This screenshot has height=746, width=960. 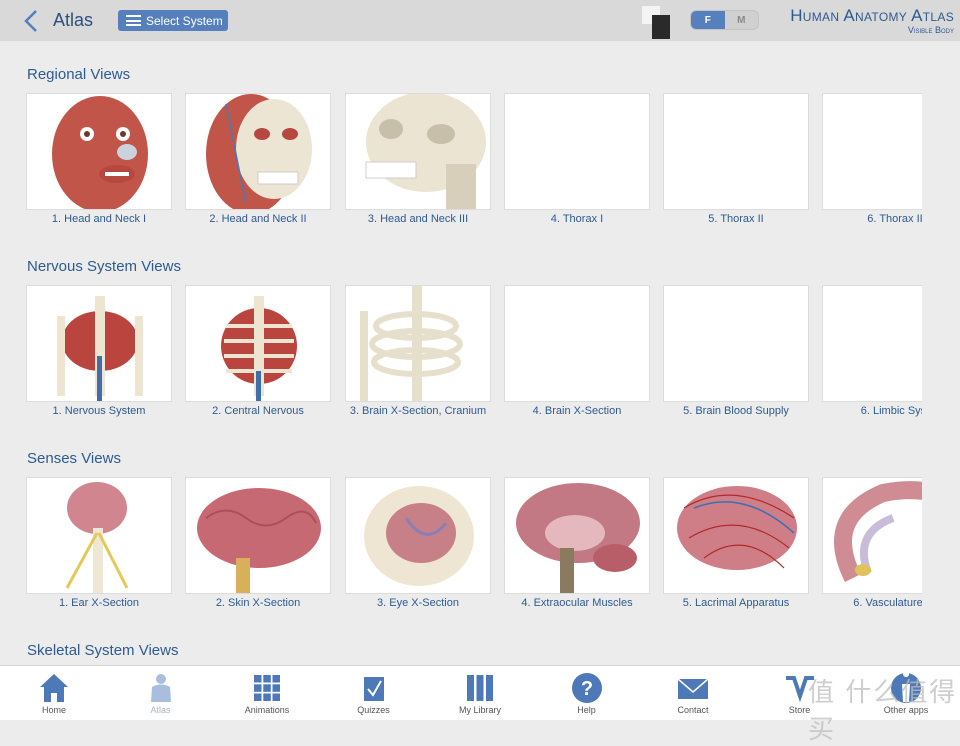 What do you see at coordinates (742, 20) in the screenshot?
I see `male-option: M` at bounding box center [742, 20].